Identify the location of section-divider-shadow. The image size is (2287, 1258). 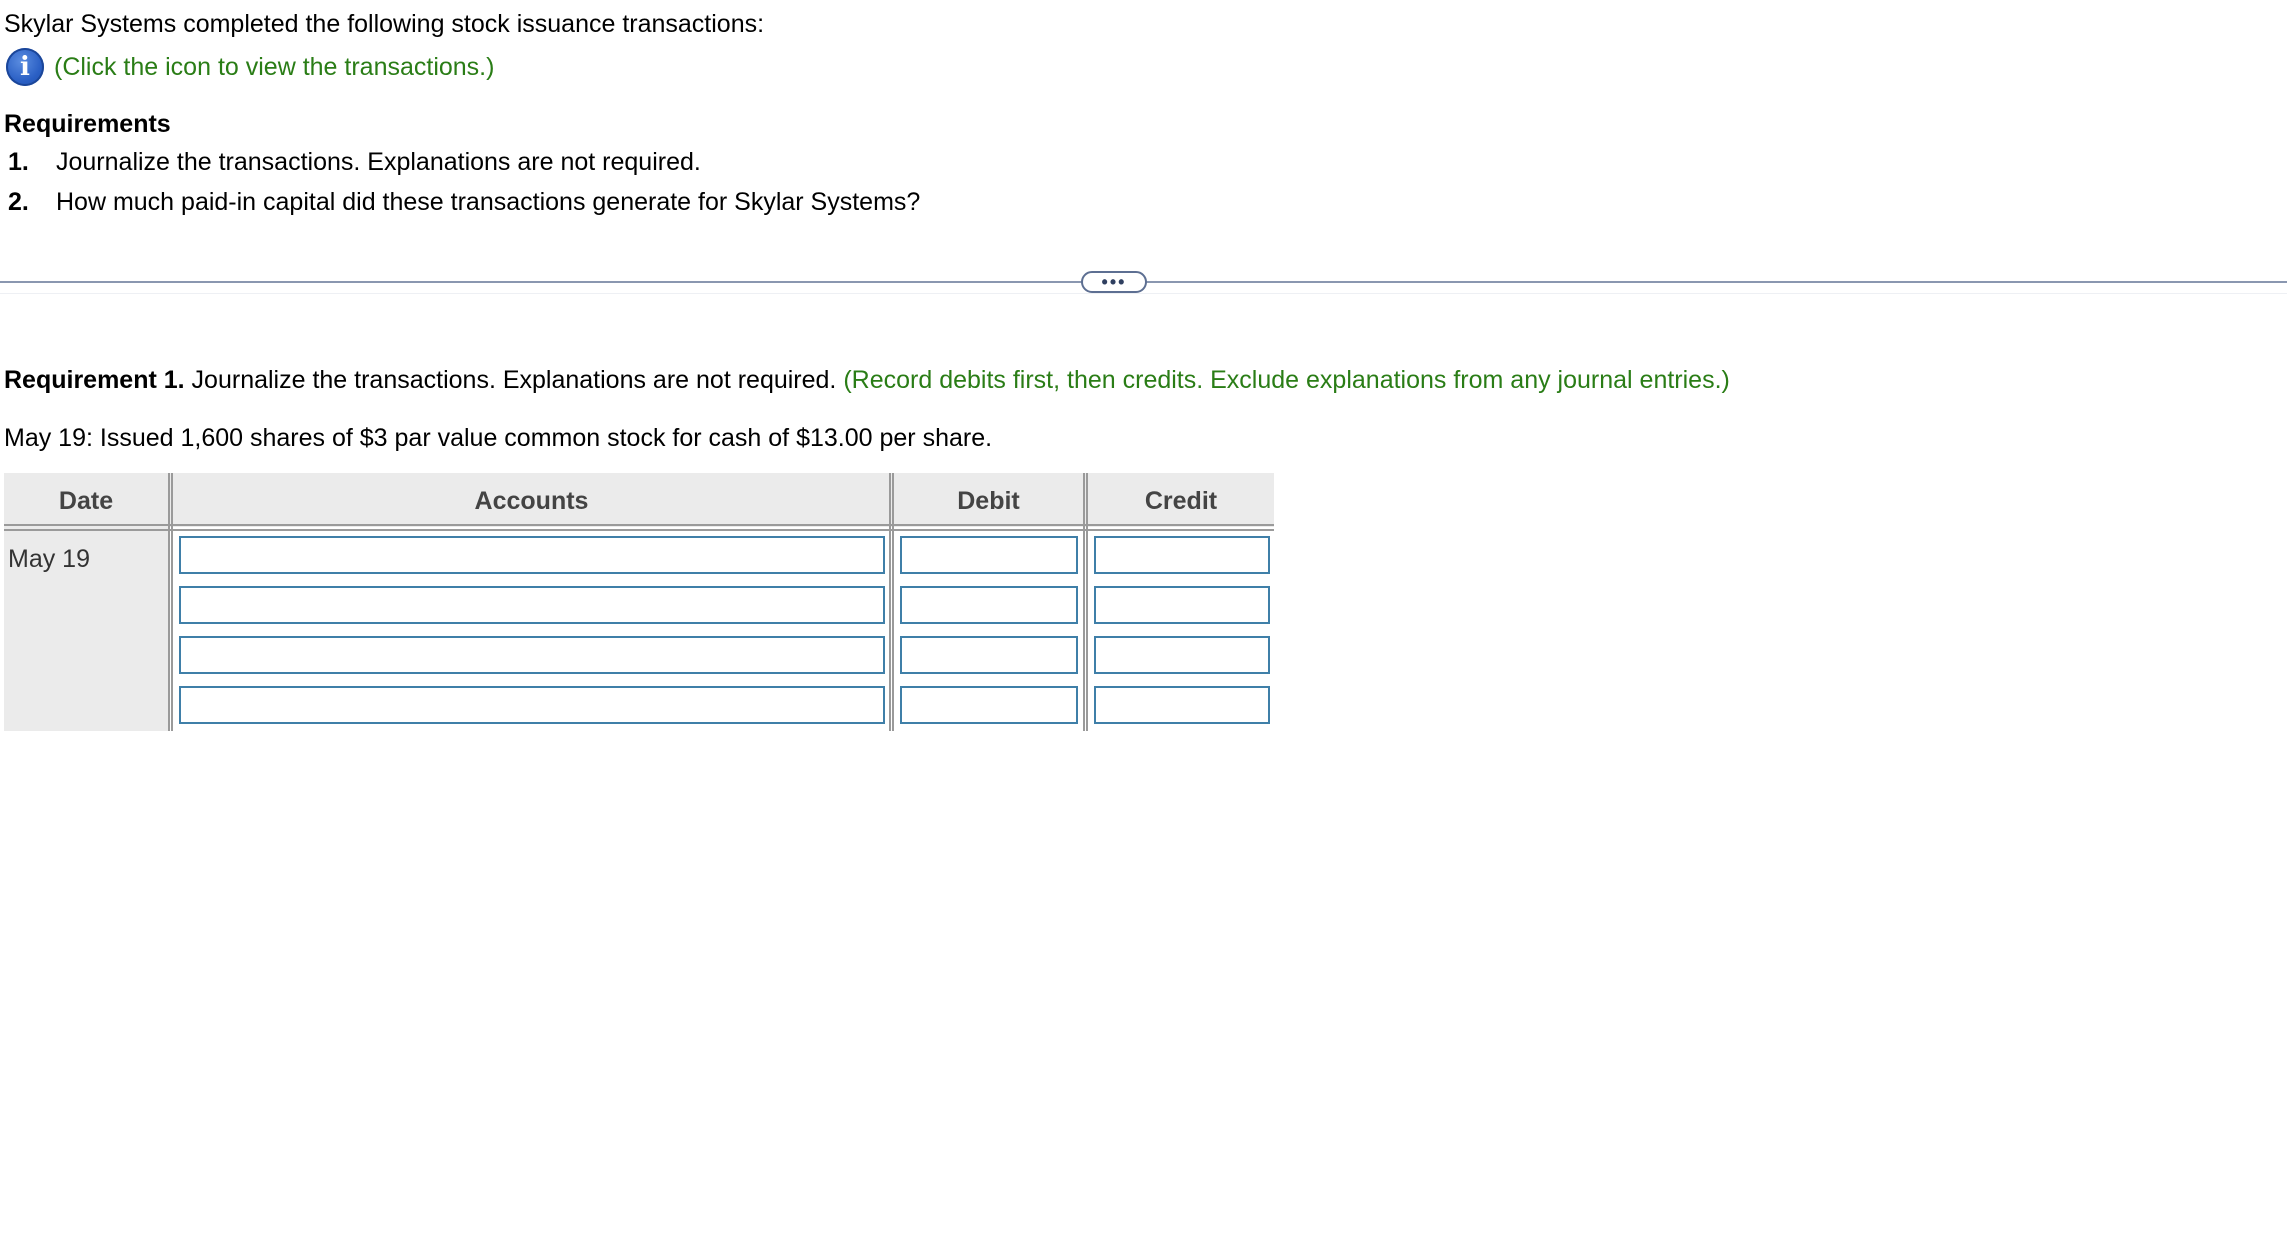
(1143, 293).